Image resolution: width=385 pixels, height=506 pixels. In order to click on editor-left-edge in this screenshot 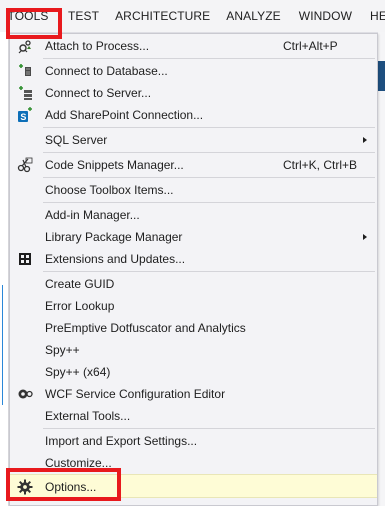, I will do `click(4, 269)`.